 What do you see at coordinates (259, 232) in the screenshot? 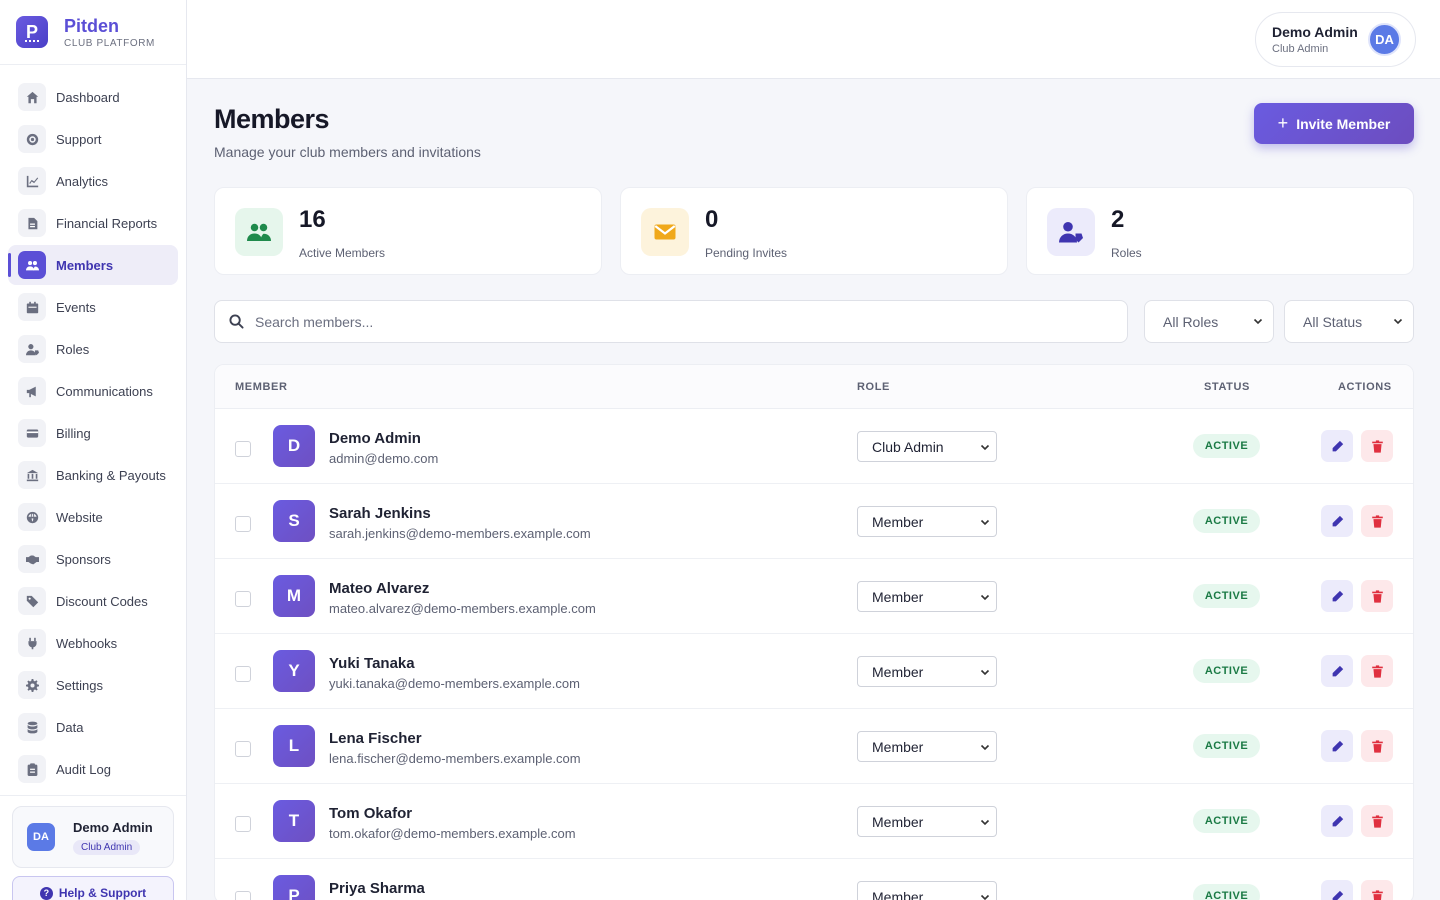
I see `users-icon` at bounding box center [259, 232].